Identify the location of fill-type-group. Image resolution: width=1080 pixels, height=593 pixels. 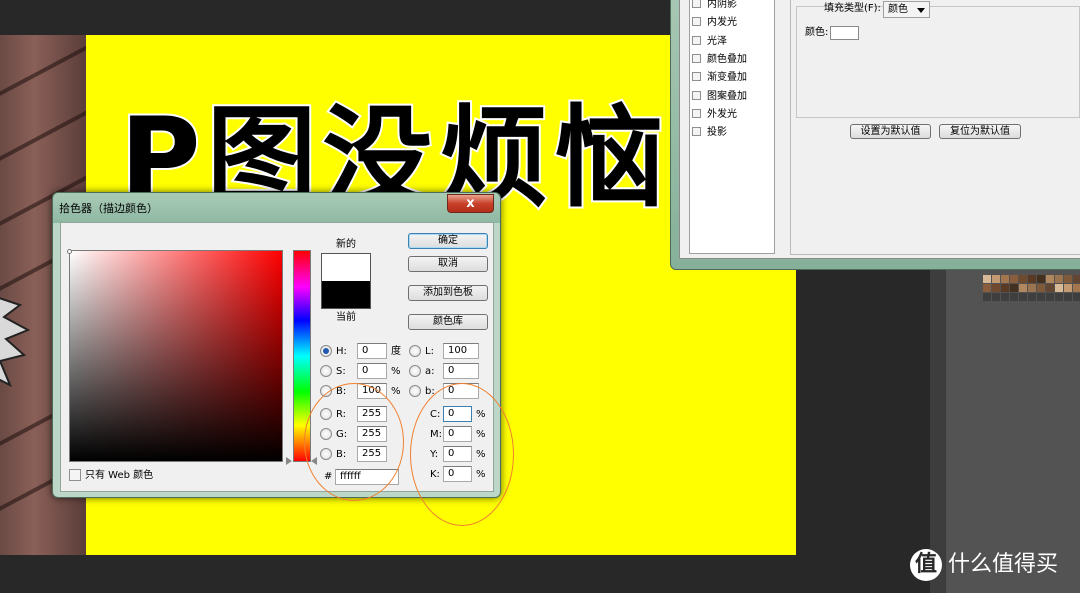
(938, 62).